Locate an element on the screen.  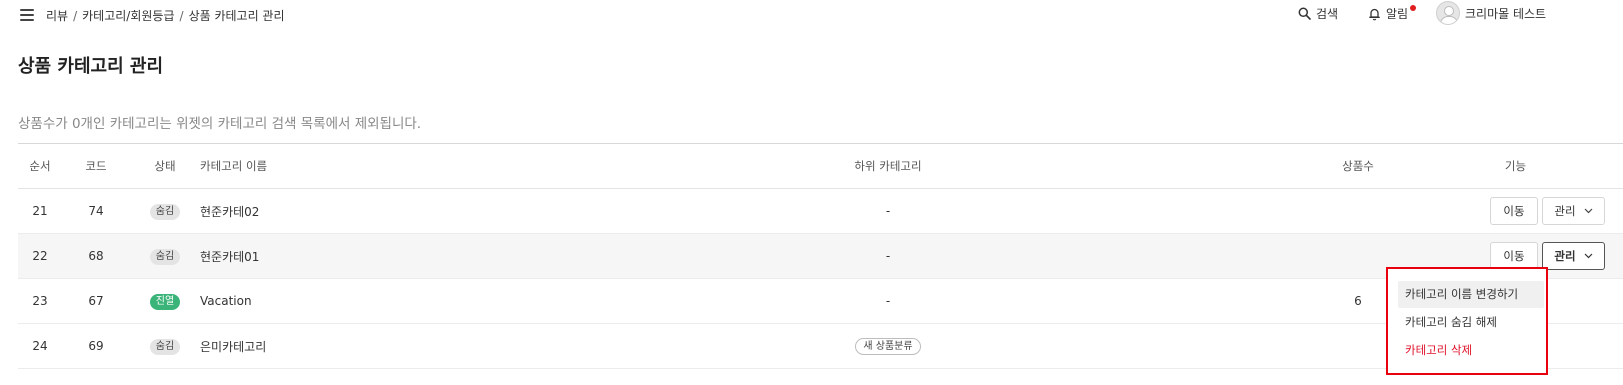
row-order: 21 is located at coordinates (40, 211).